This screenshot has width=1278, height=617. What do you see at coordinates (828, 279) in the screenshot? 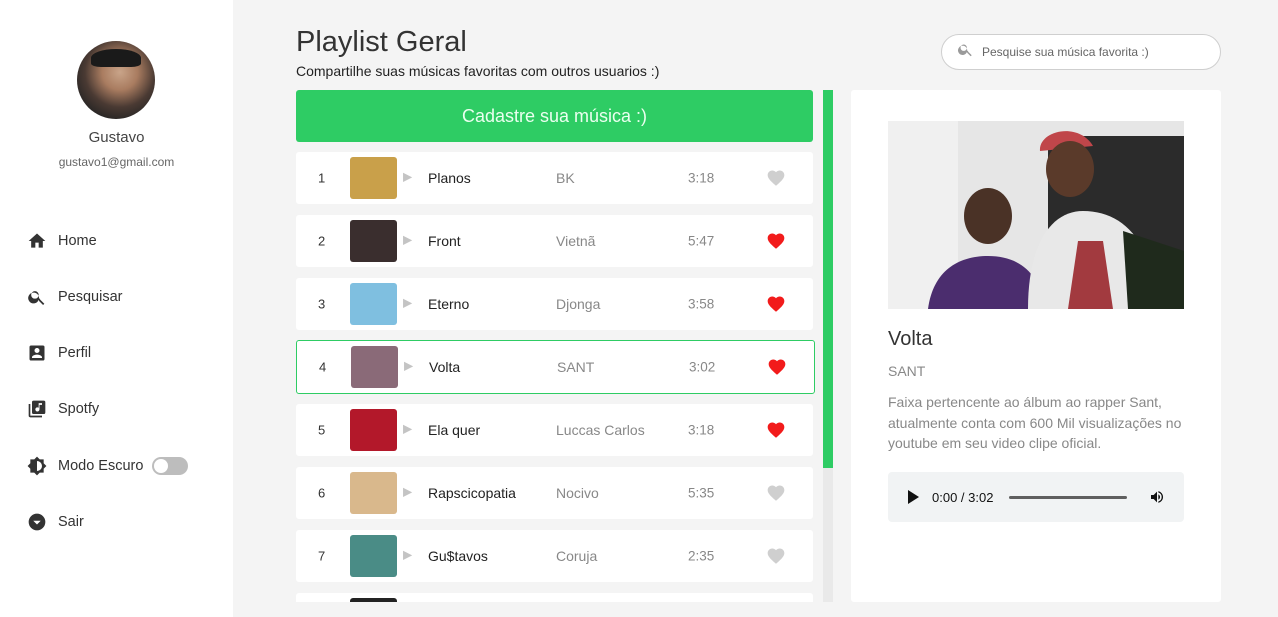
I see `list-scrollbar-thumb` at bounding box center [828, 279].